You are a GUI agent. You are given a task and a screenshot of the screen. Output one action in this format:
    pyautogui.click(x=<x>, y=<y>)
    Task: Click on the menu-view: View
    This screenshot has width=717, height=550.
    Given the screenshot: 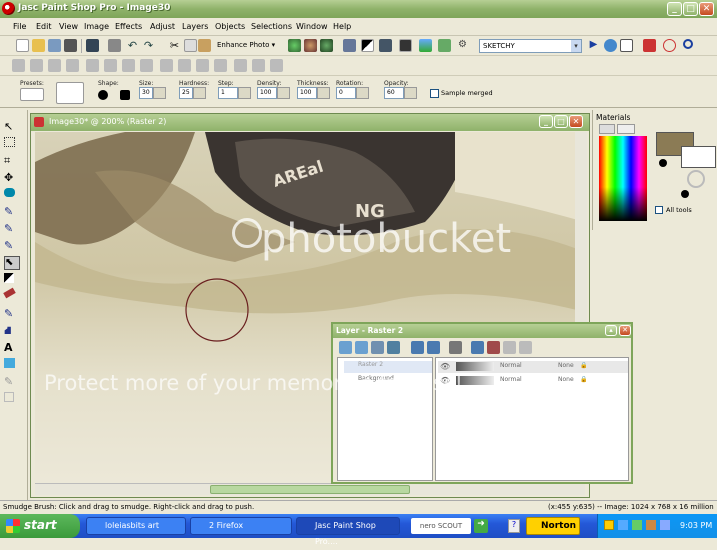 What is the action you would take?
    pyautogui.click(x=68, y=26)
    